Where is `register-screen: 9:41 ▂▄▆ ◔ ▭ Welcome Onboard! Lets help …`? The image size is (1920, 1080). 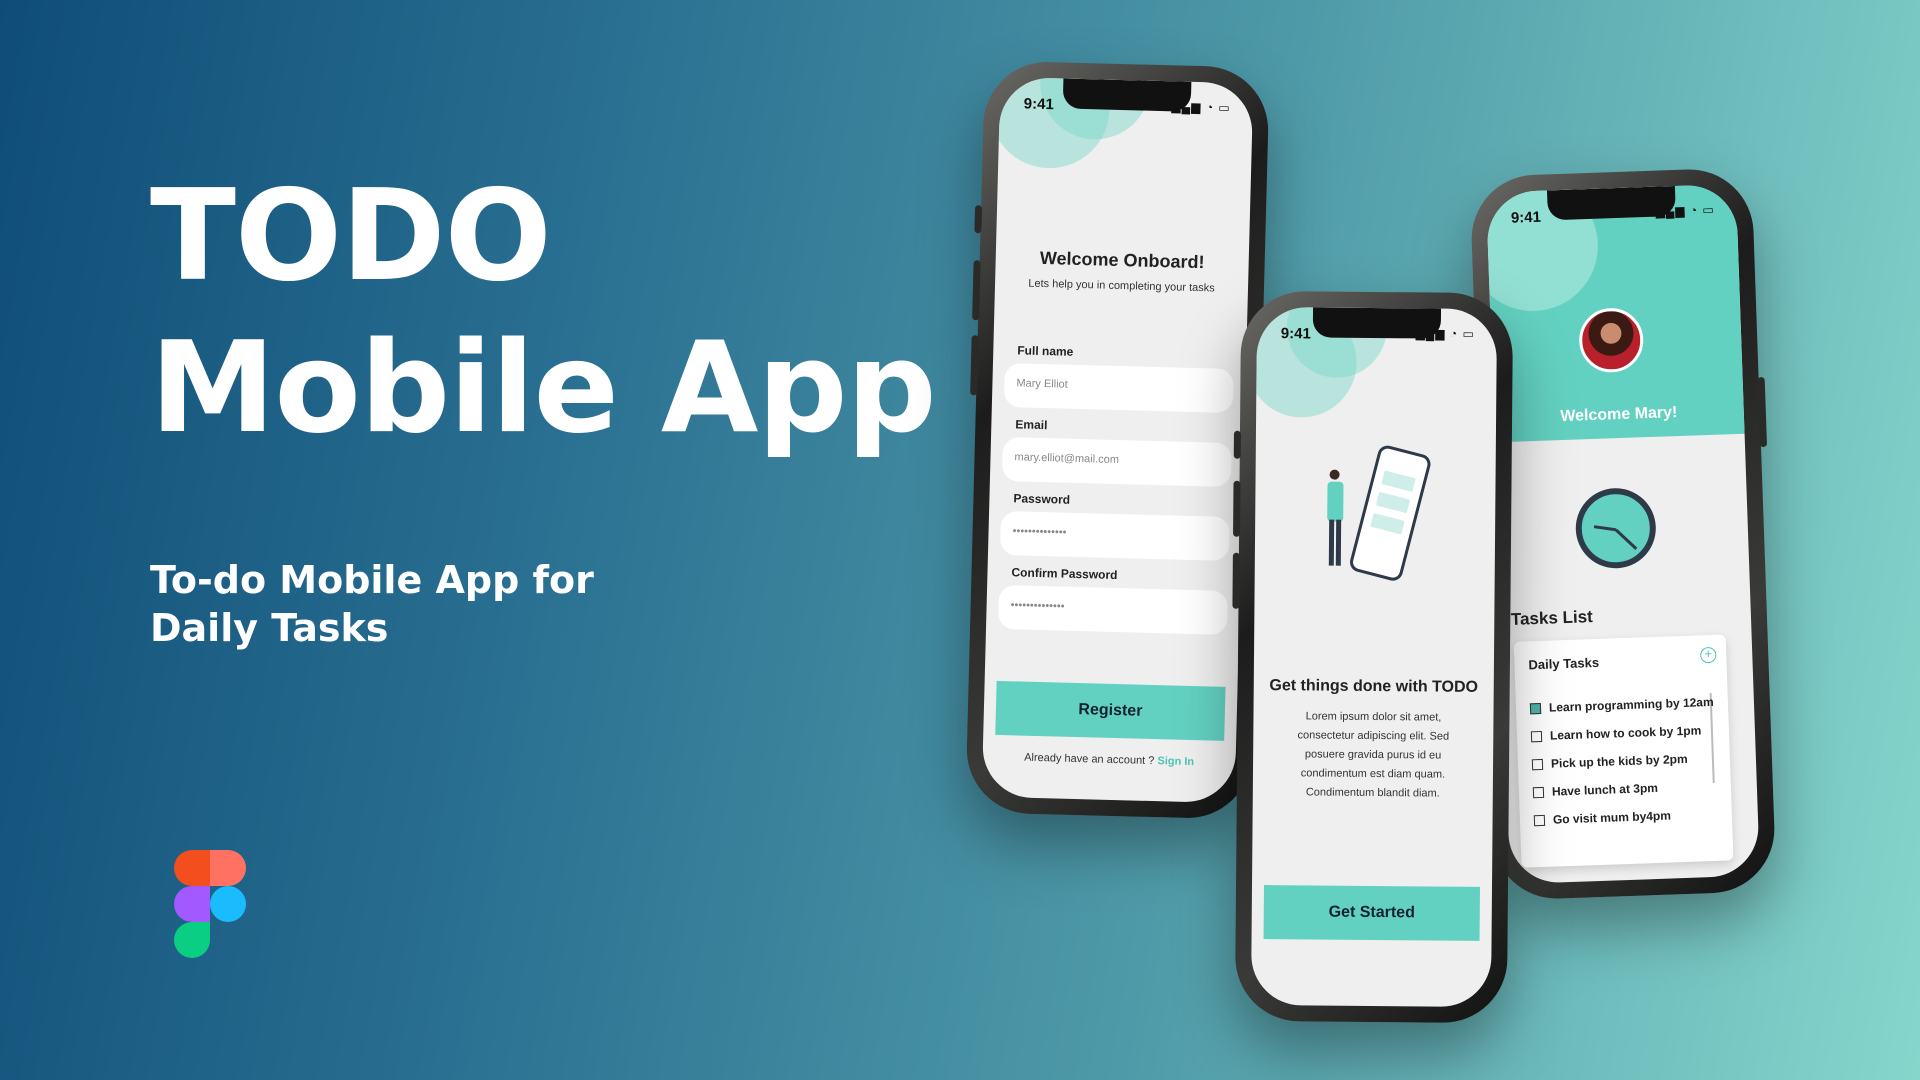
register-screen: 9:41 ▂▄▆ ◔ ▭ Welcome Onboard! Lets help … is located at coordinates (1117, 440).